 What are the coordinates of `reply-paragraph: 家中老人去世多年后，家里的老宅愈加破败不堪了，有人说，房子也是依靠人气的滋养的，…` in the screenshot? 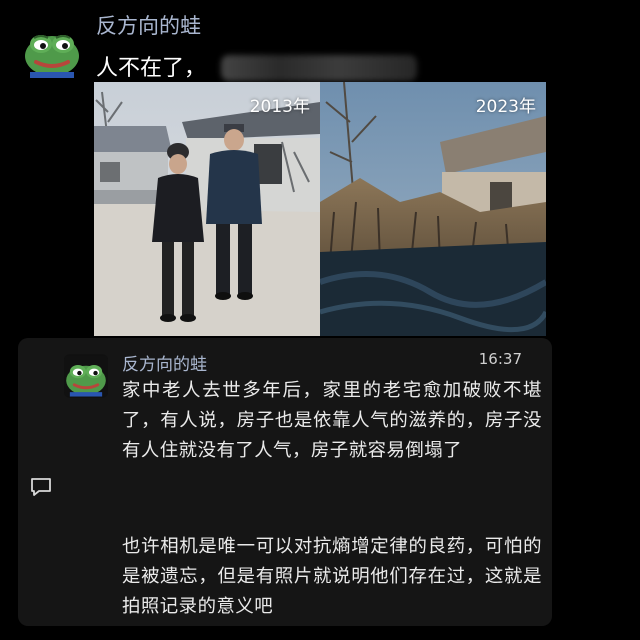 It's located at (332, 420).